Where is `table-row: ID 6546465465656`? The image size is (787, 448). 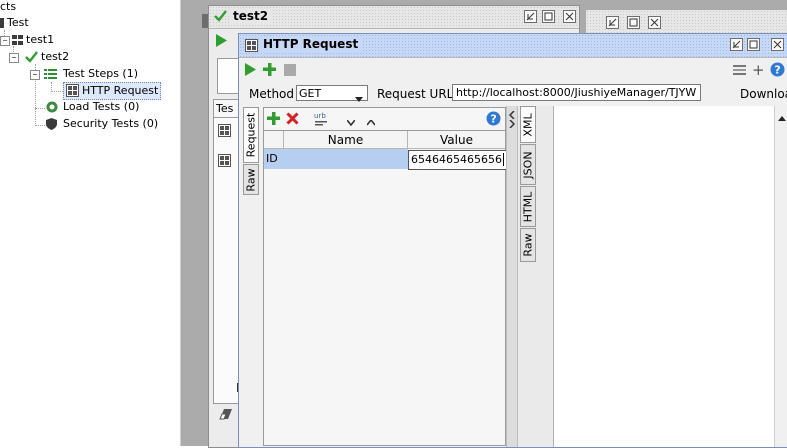
table-row: ID 6546465465656 is located at coordinates (395, 159).